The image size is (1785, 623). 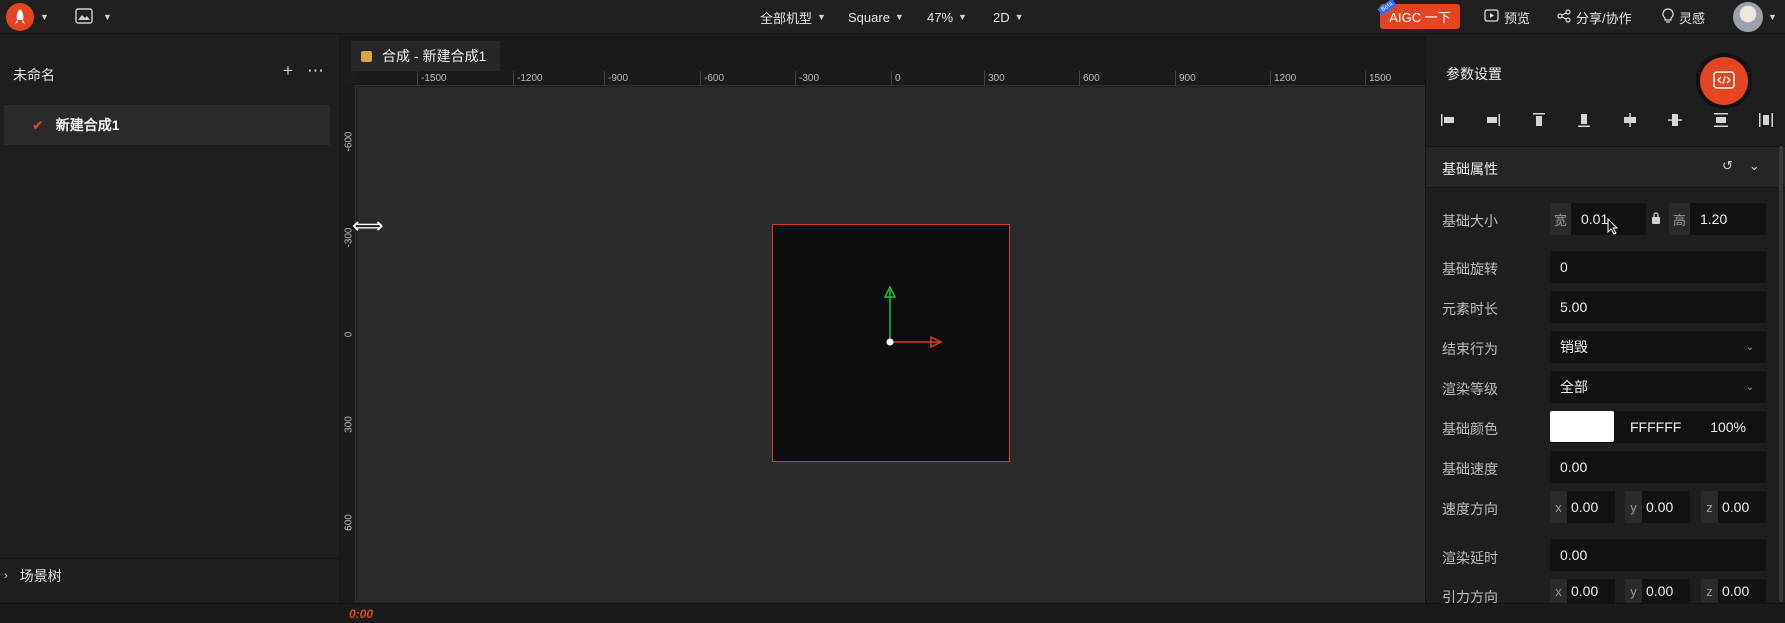 What do you see at coordinates (1724, 81) in the screenshot?
I see `code-button` at bounding box center [1724, 81].